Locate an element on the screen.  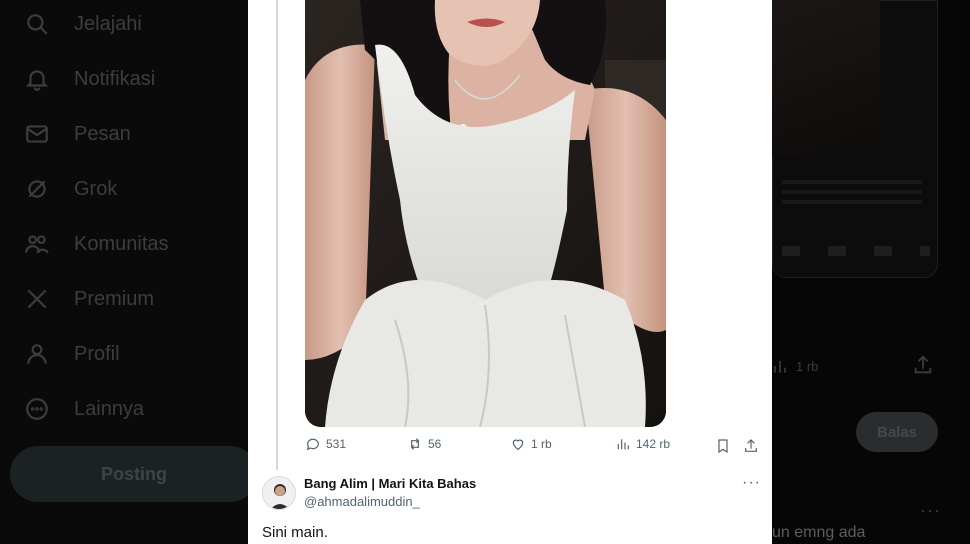
reply-author-handle: @ahmadalimuddin_ is located at coordinates (362, 501).